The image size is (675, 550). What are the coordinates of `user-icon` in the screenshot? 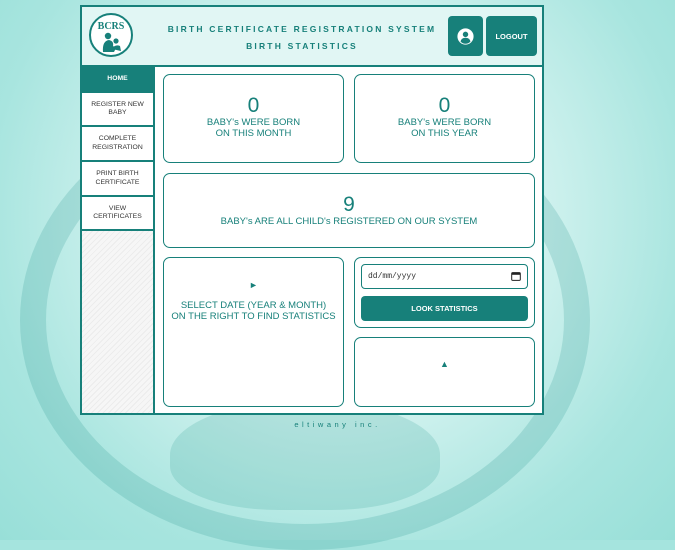 It's located at (465, 36).